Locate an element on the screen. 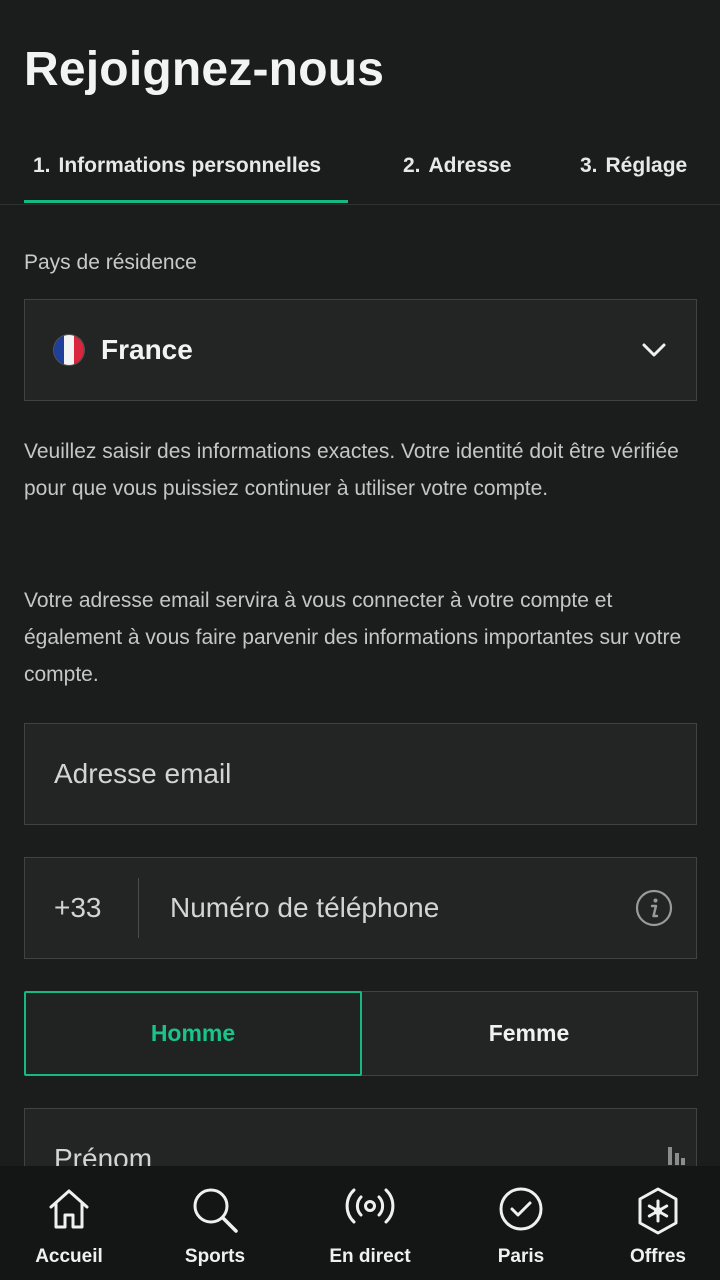  chevron-down-icon is located at coordinates (654, 350).